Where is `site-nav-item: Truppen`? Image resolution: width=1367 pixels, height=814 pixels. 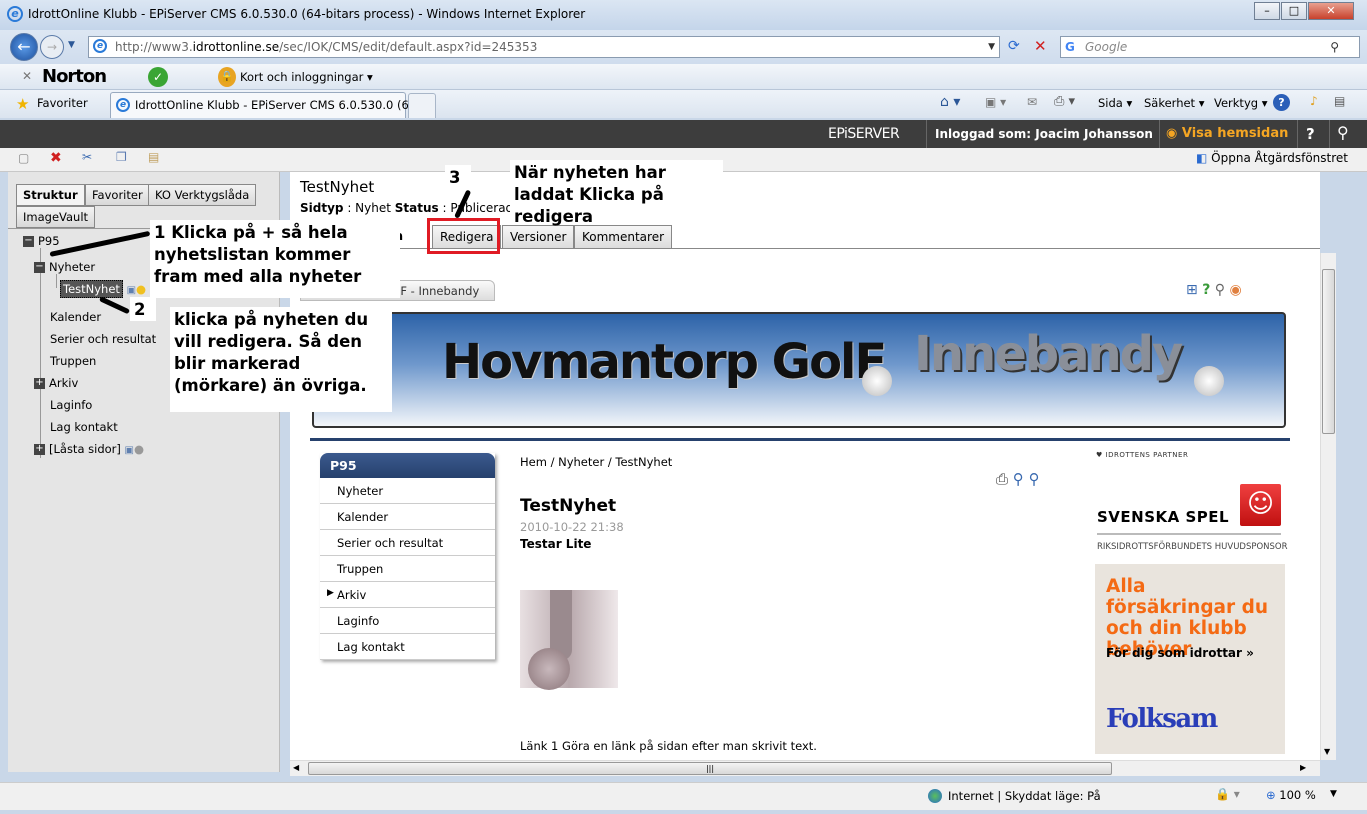 site-nav-item: Truppen is located at coordinates (407, 569).